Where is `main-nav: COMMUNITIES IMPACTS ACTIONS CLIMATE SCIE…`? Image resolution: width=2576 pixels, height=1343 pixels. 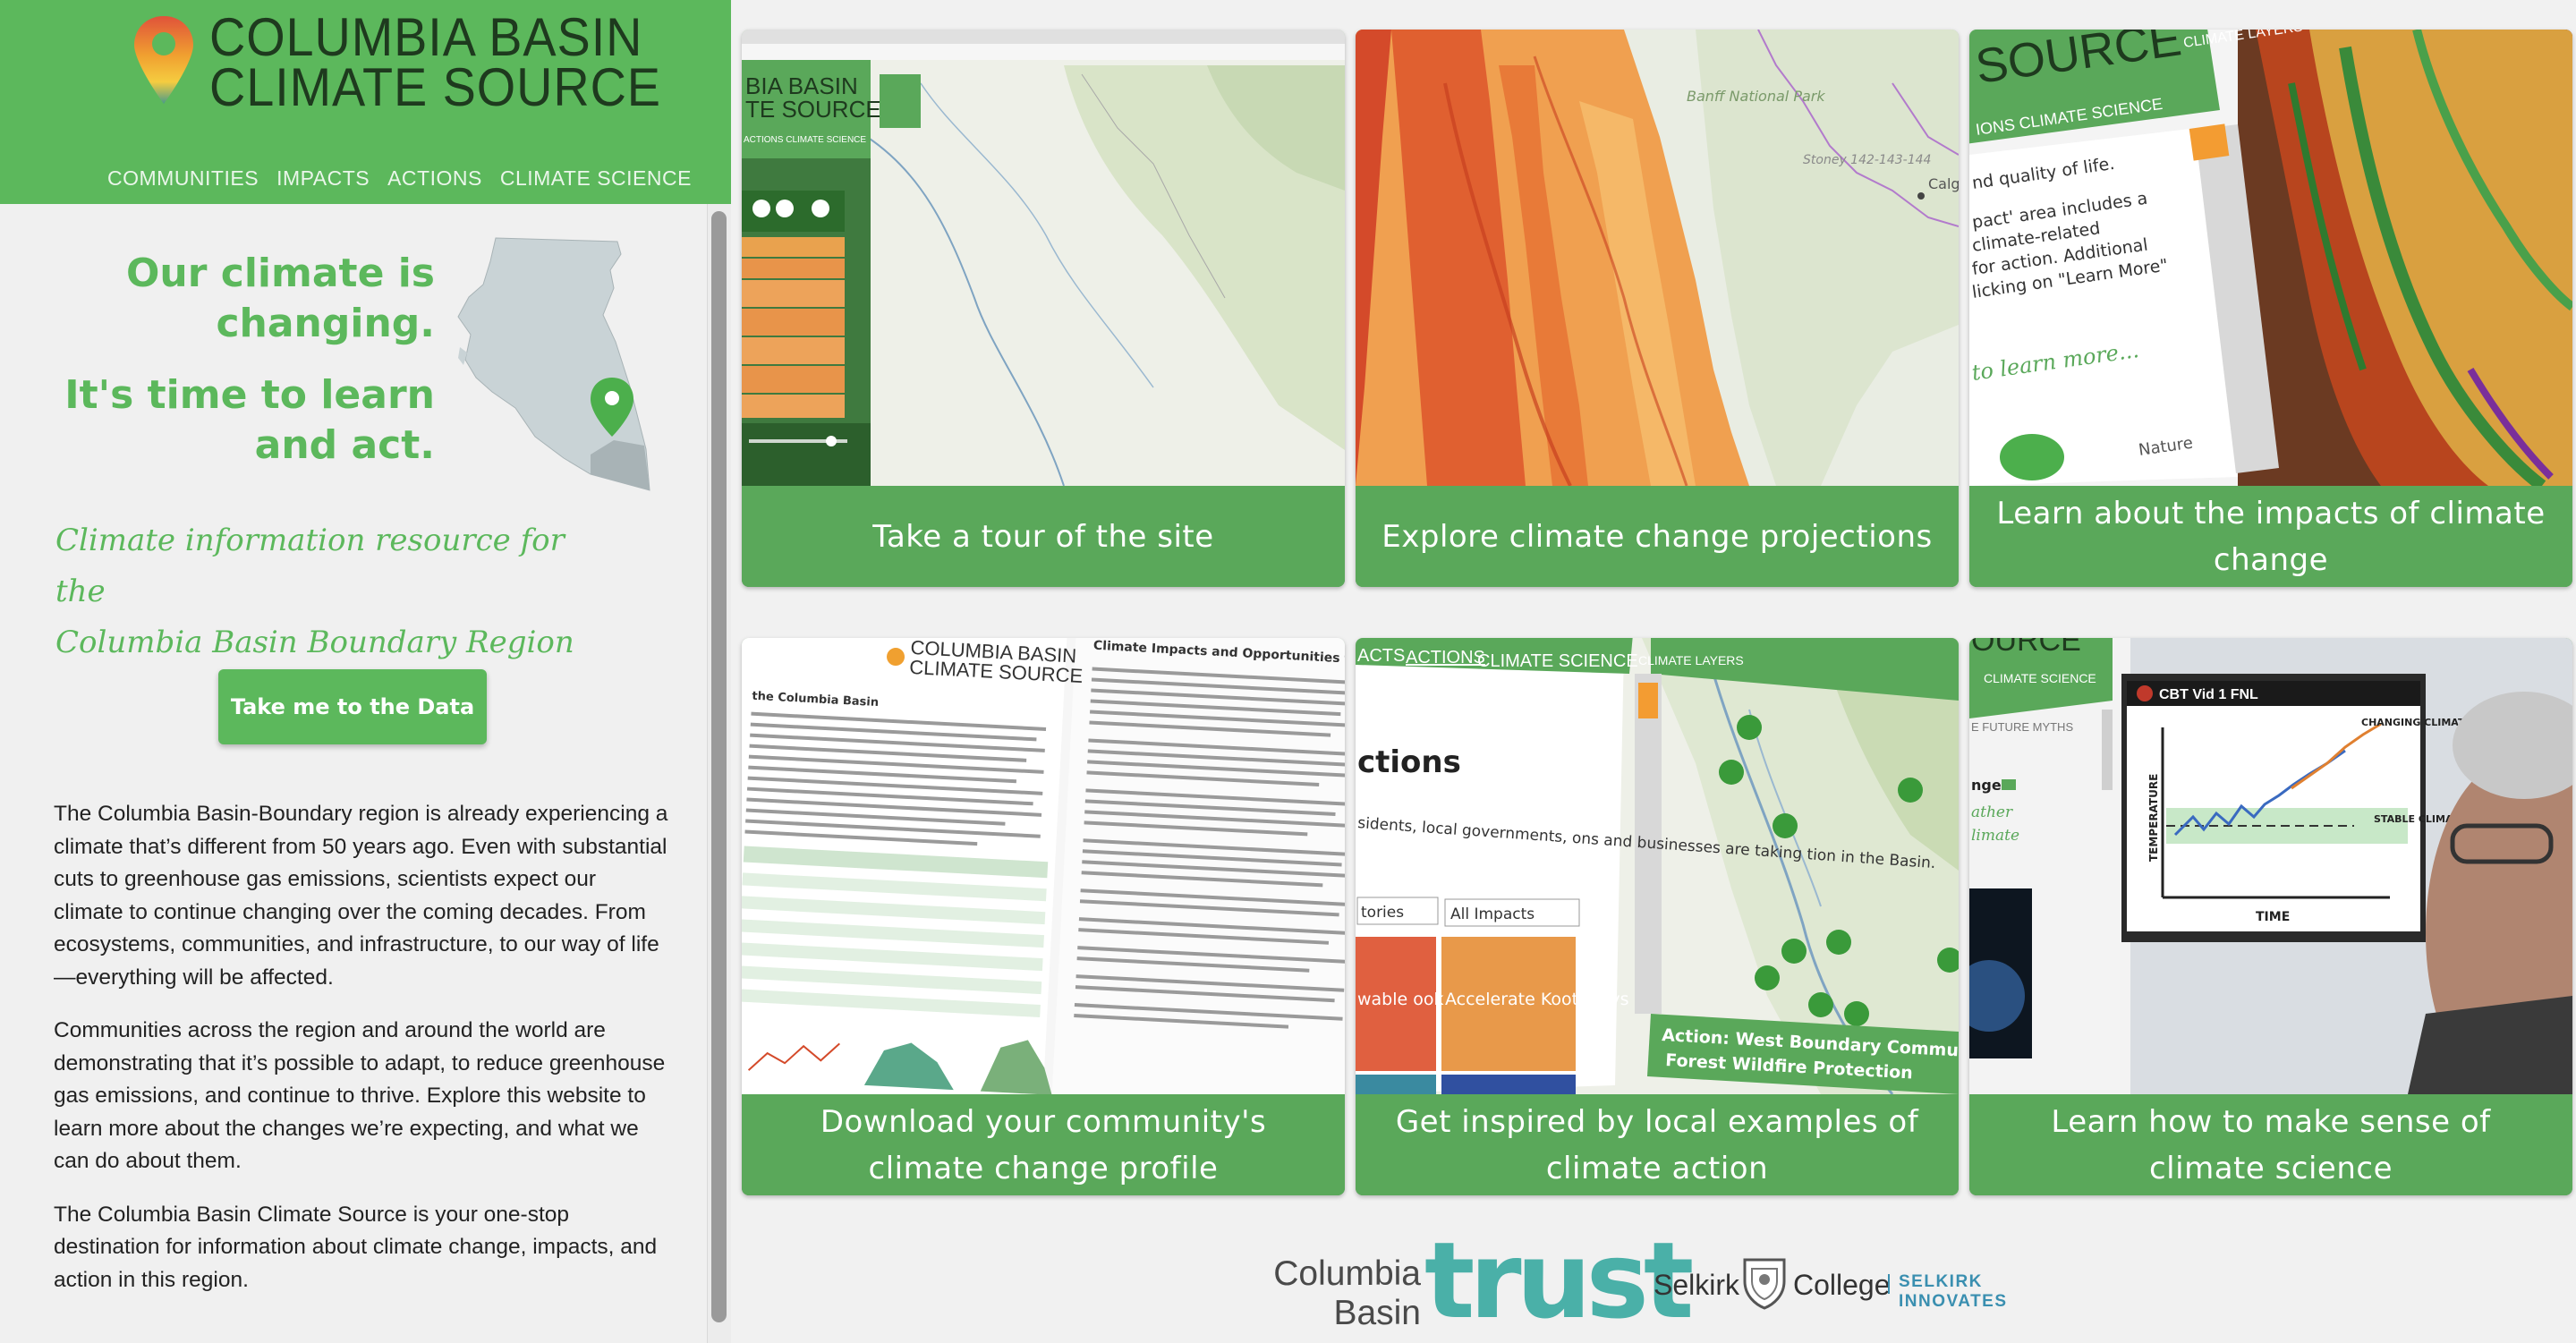
main-nav: COMMUNITIES IMPACTS ACTIONS CLIMATE SCIE… is located at coordinates (399, 178).